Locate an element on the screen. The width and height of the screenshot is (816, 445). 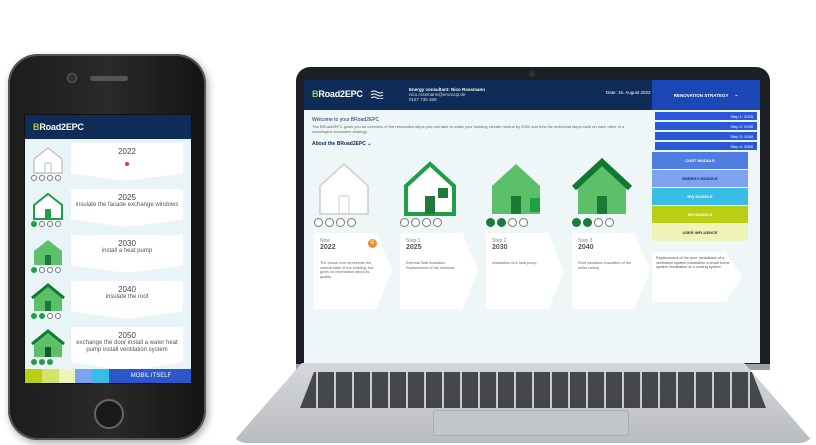
phone-speaker is located at coordinates (109, 78).